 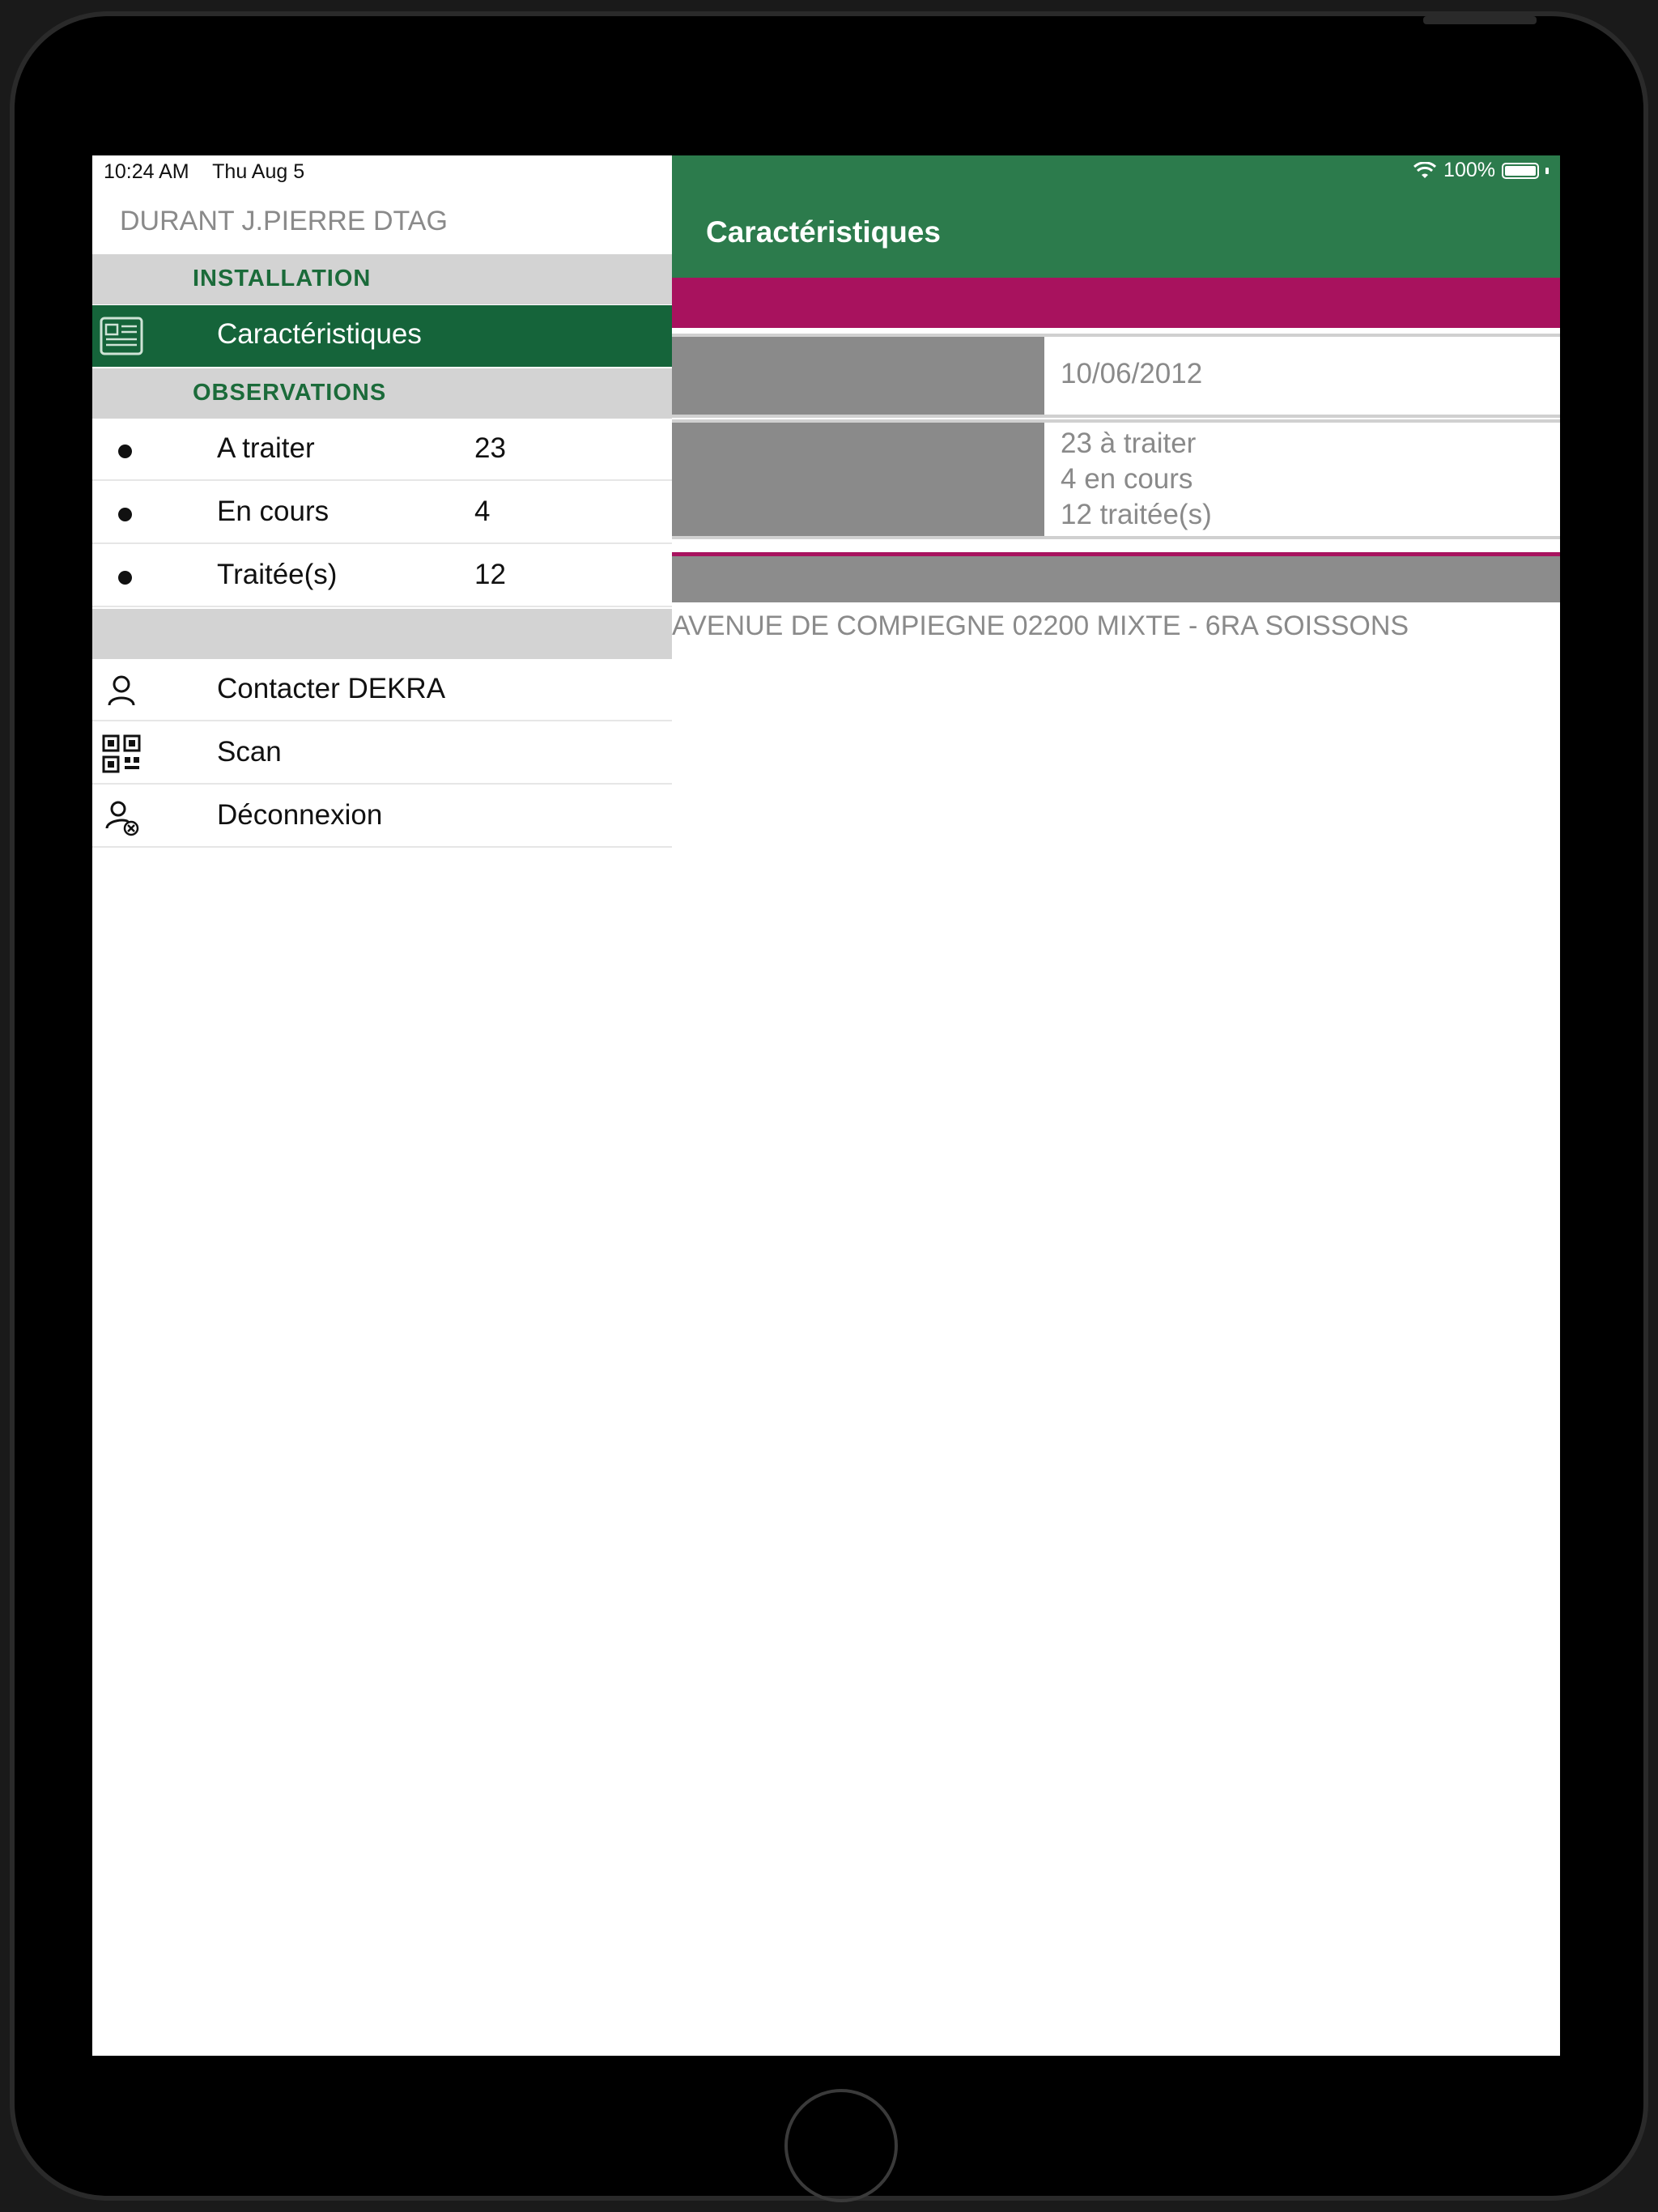 I want to click on section-installation-label: INSTALLATION, so click(x=282, y=278).